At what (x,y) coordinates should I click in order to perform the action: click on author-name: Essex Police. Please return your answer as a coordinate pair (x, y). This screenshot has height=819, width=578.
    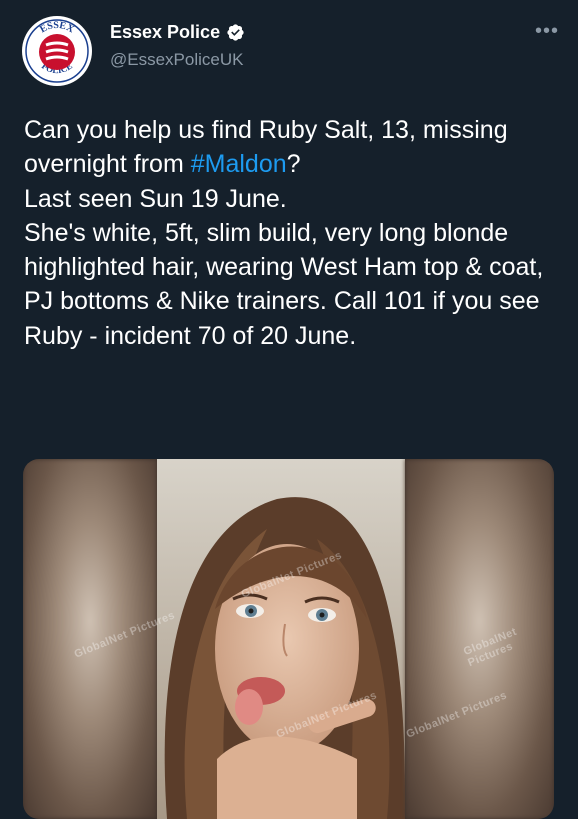
    Looking at the image, I should click on (177, 32).